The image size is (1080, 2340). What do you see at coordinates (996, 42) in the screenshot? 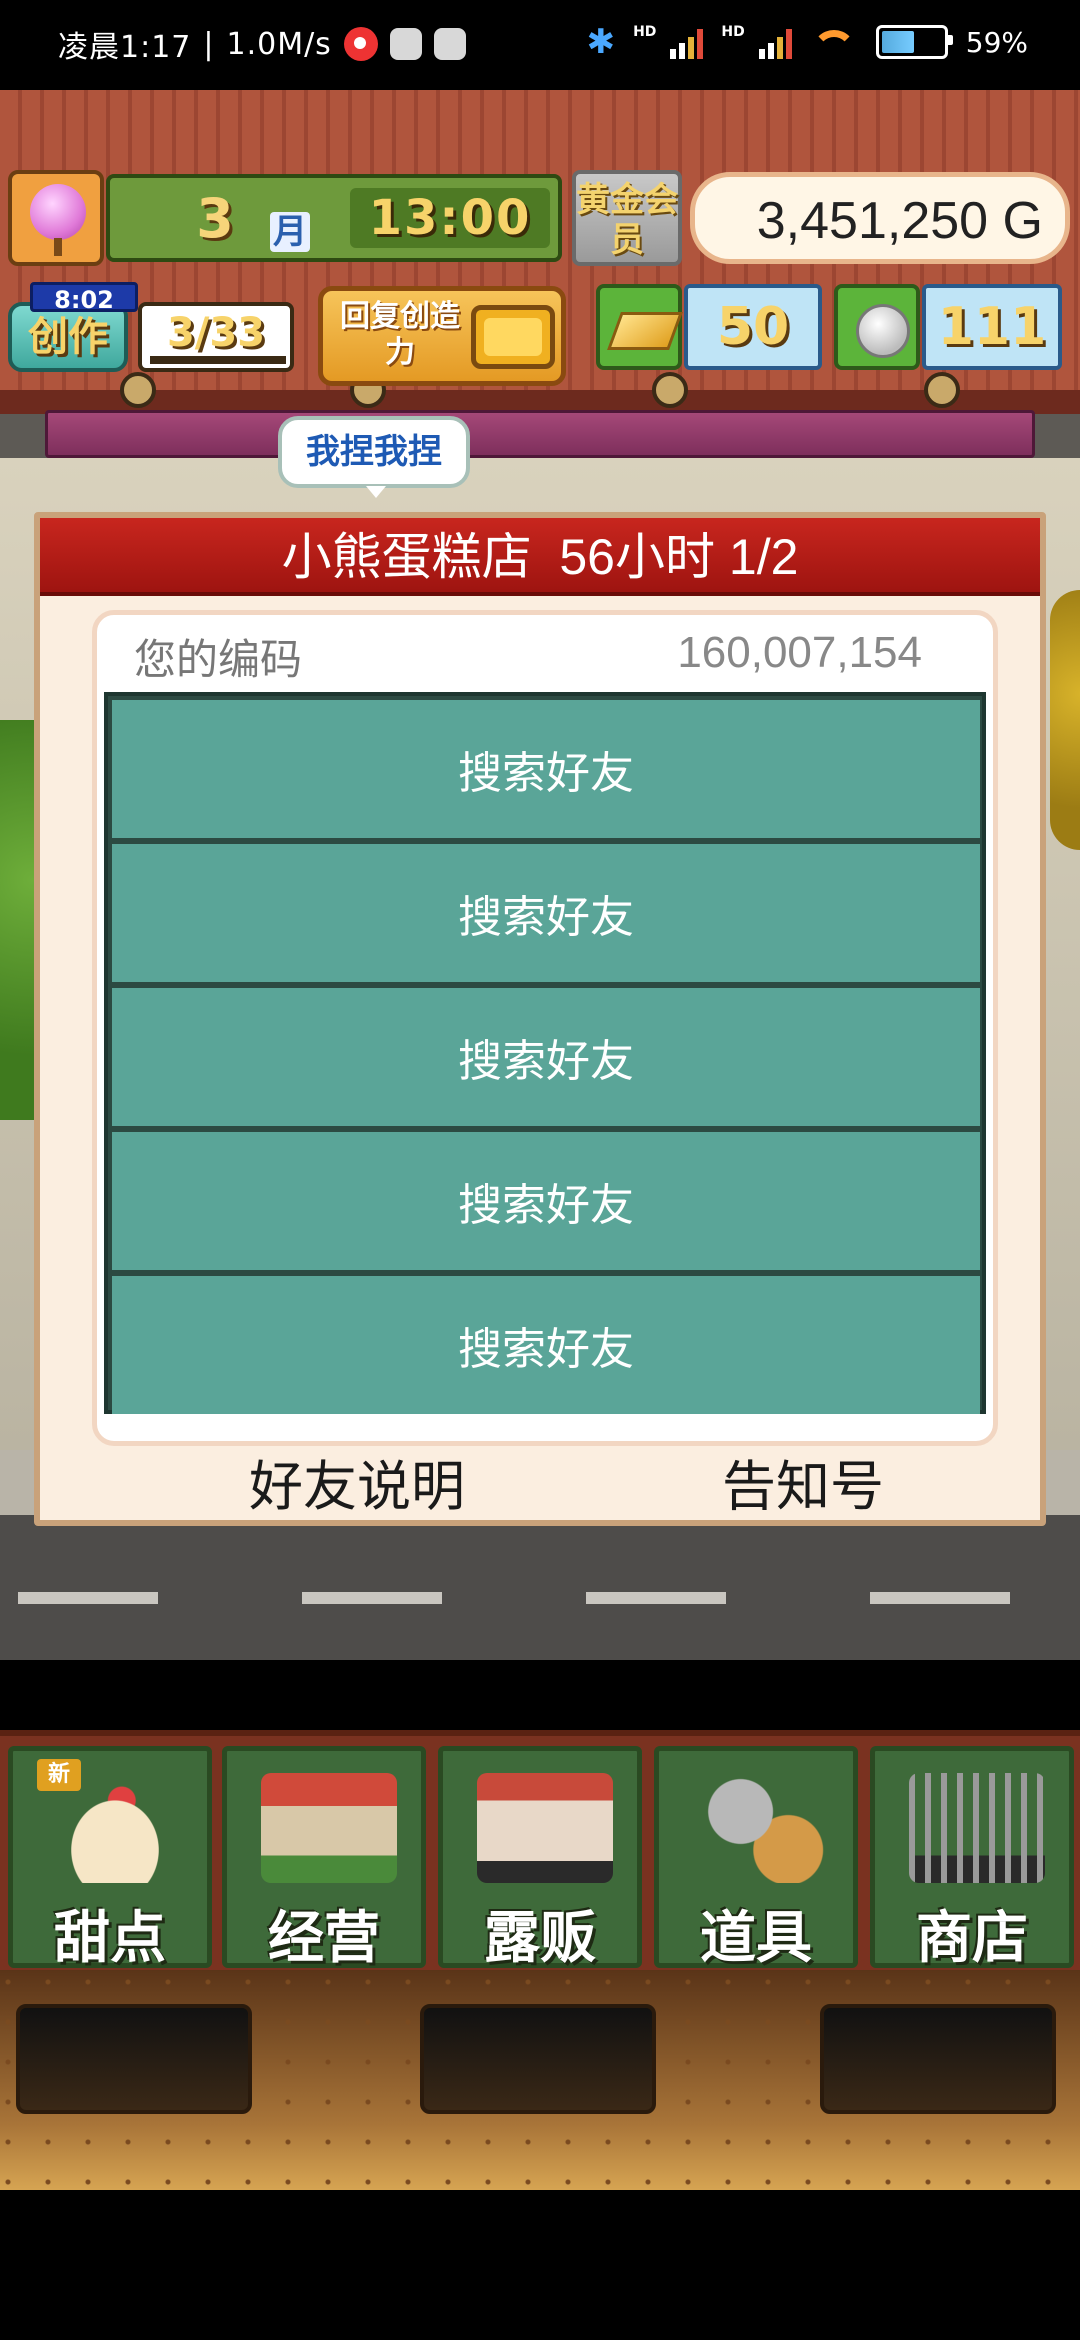
I see `battery-percent: 59%` at bounding box center [996, 42].